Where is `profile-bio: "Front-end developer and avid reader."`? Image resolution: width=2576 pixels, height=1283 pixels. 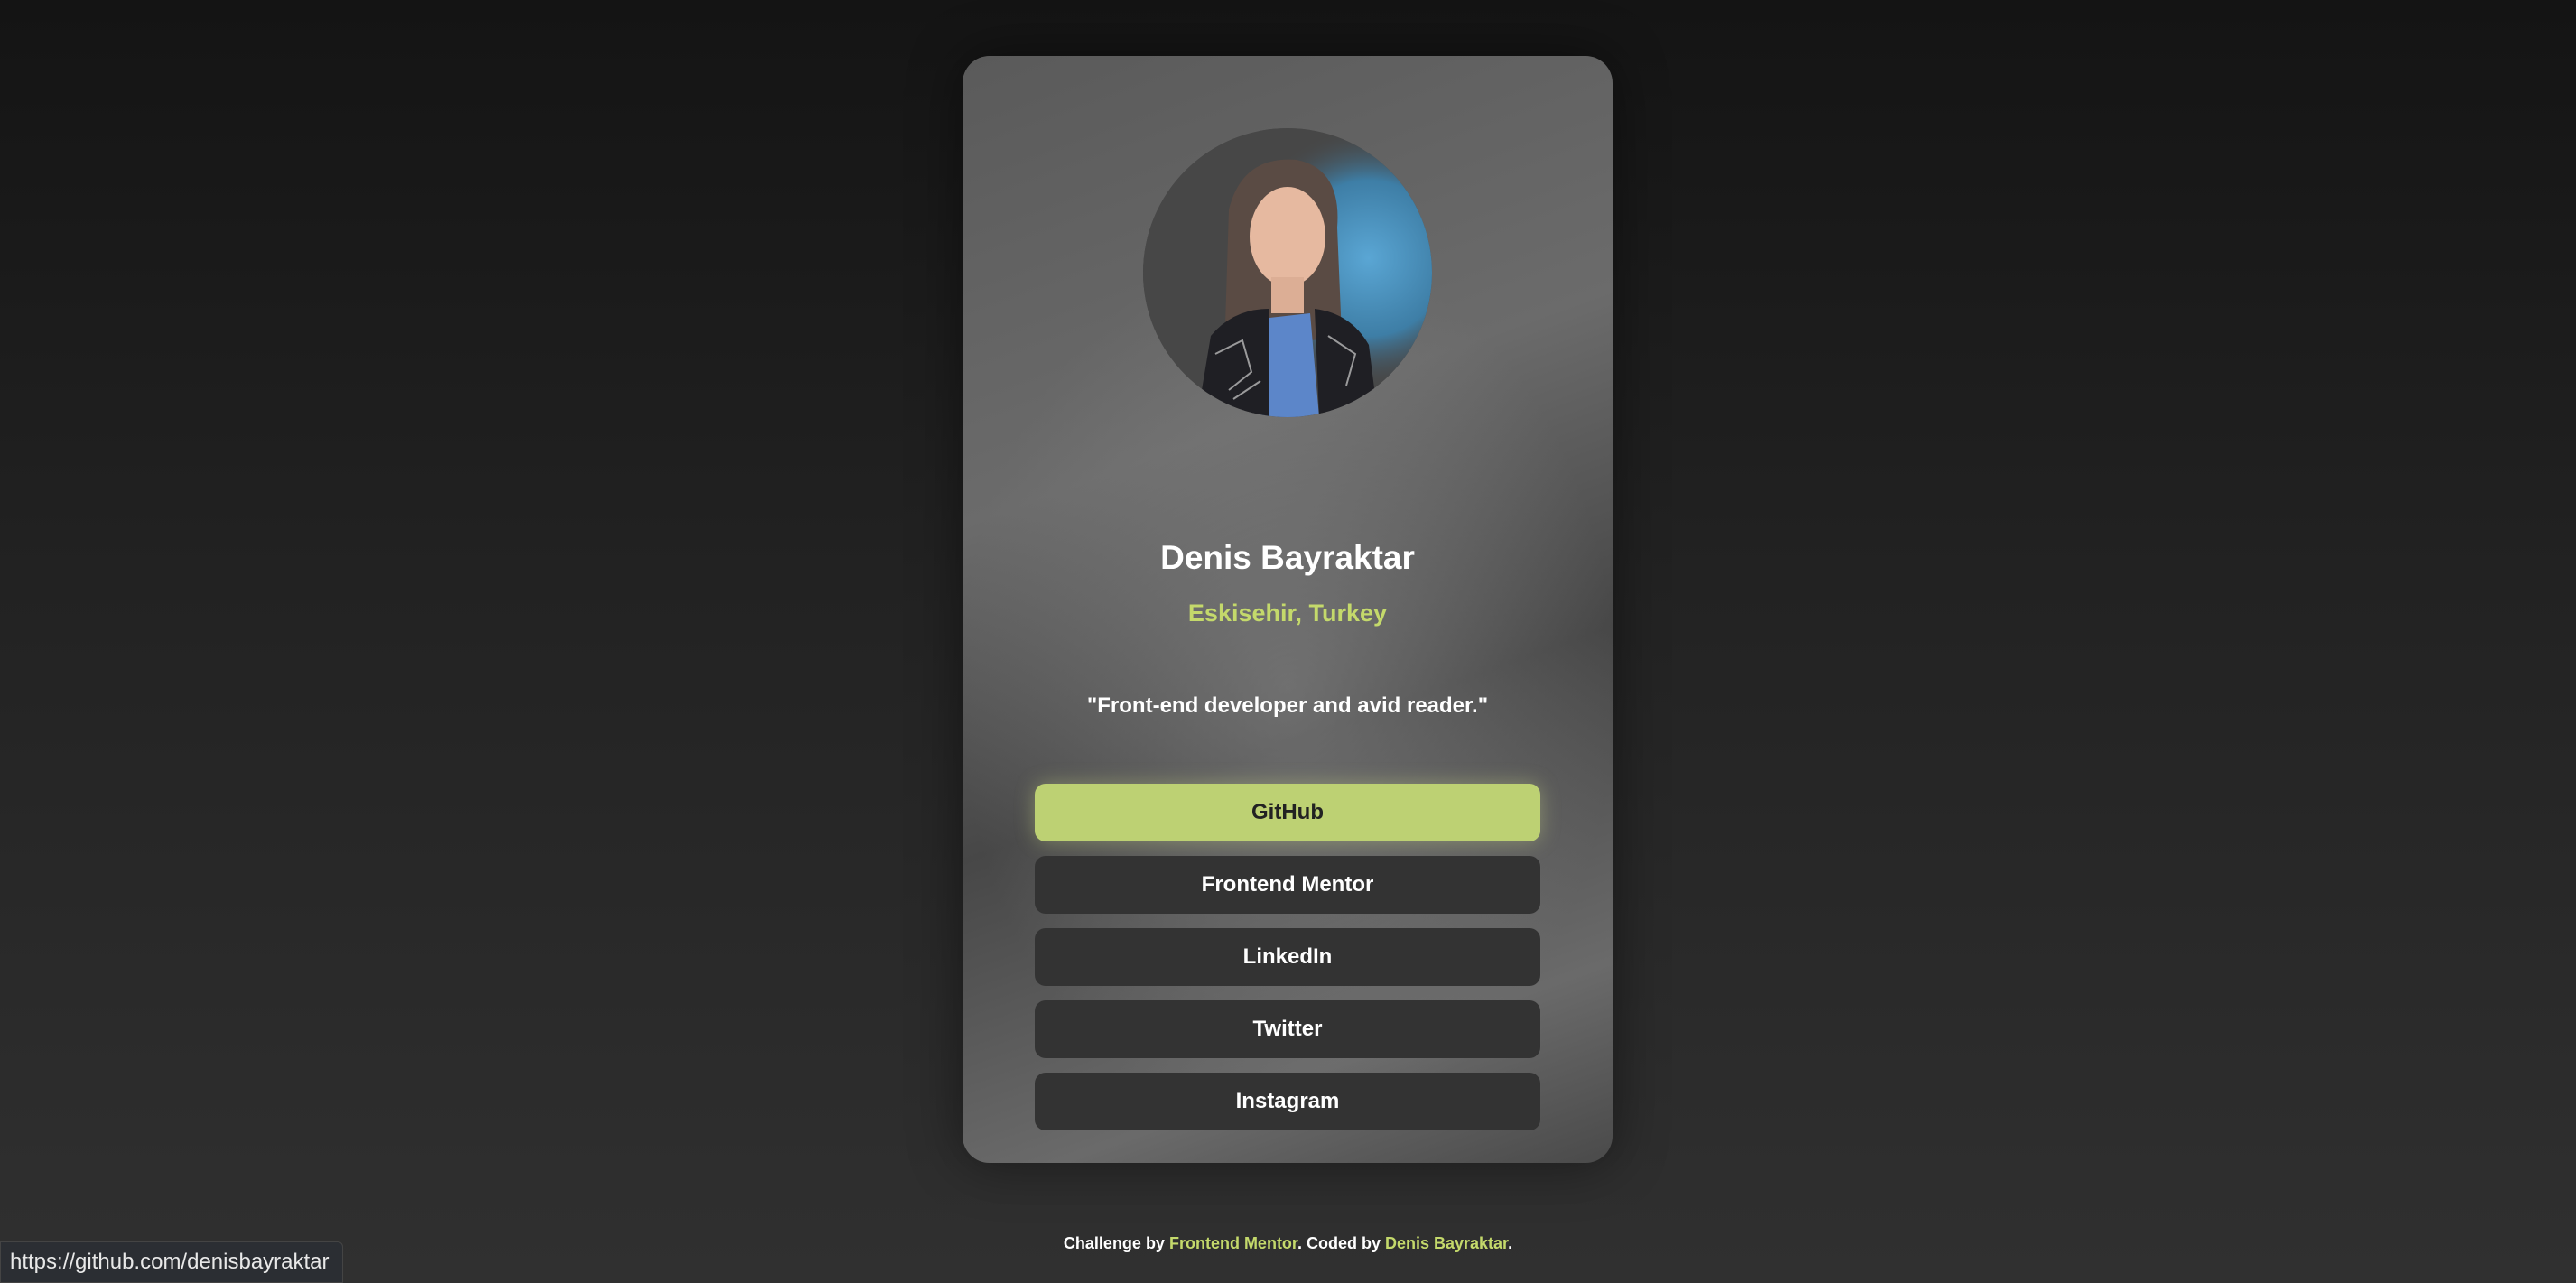
profile-bio: "Front-end developer and avid reader." is located at coordinates (1287, 706).